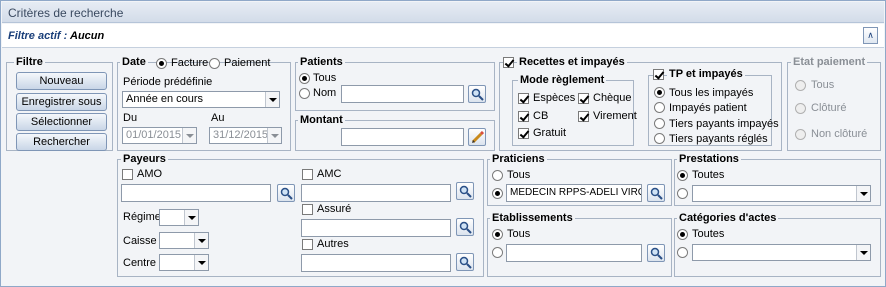  I want to click on nouveau-button: Nouveau, so click(61, 81).